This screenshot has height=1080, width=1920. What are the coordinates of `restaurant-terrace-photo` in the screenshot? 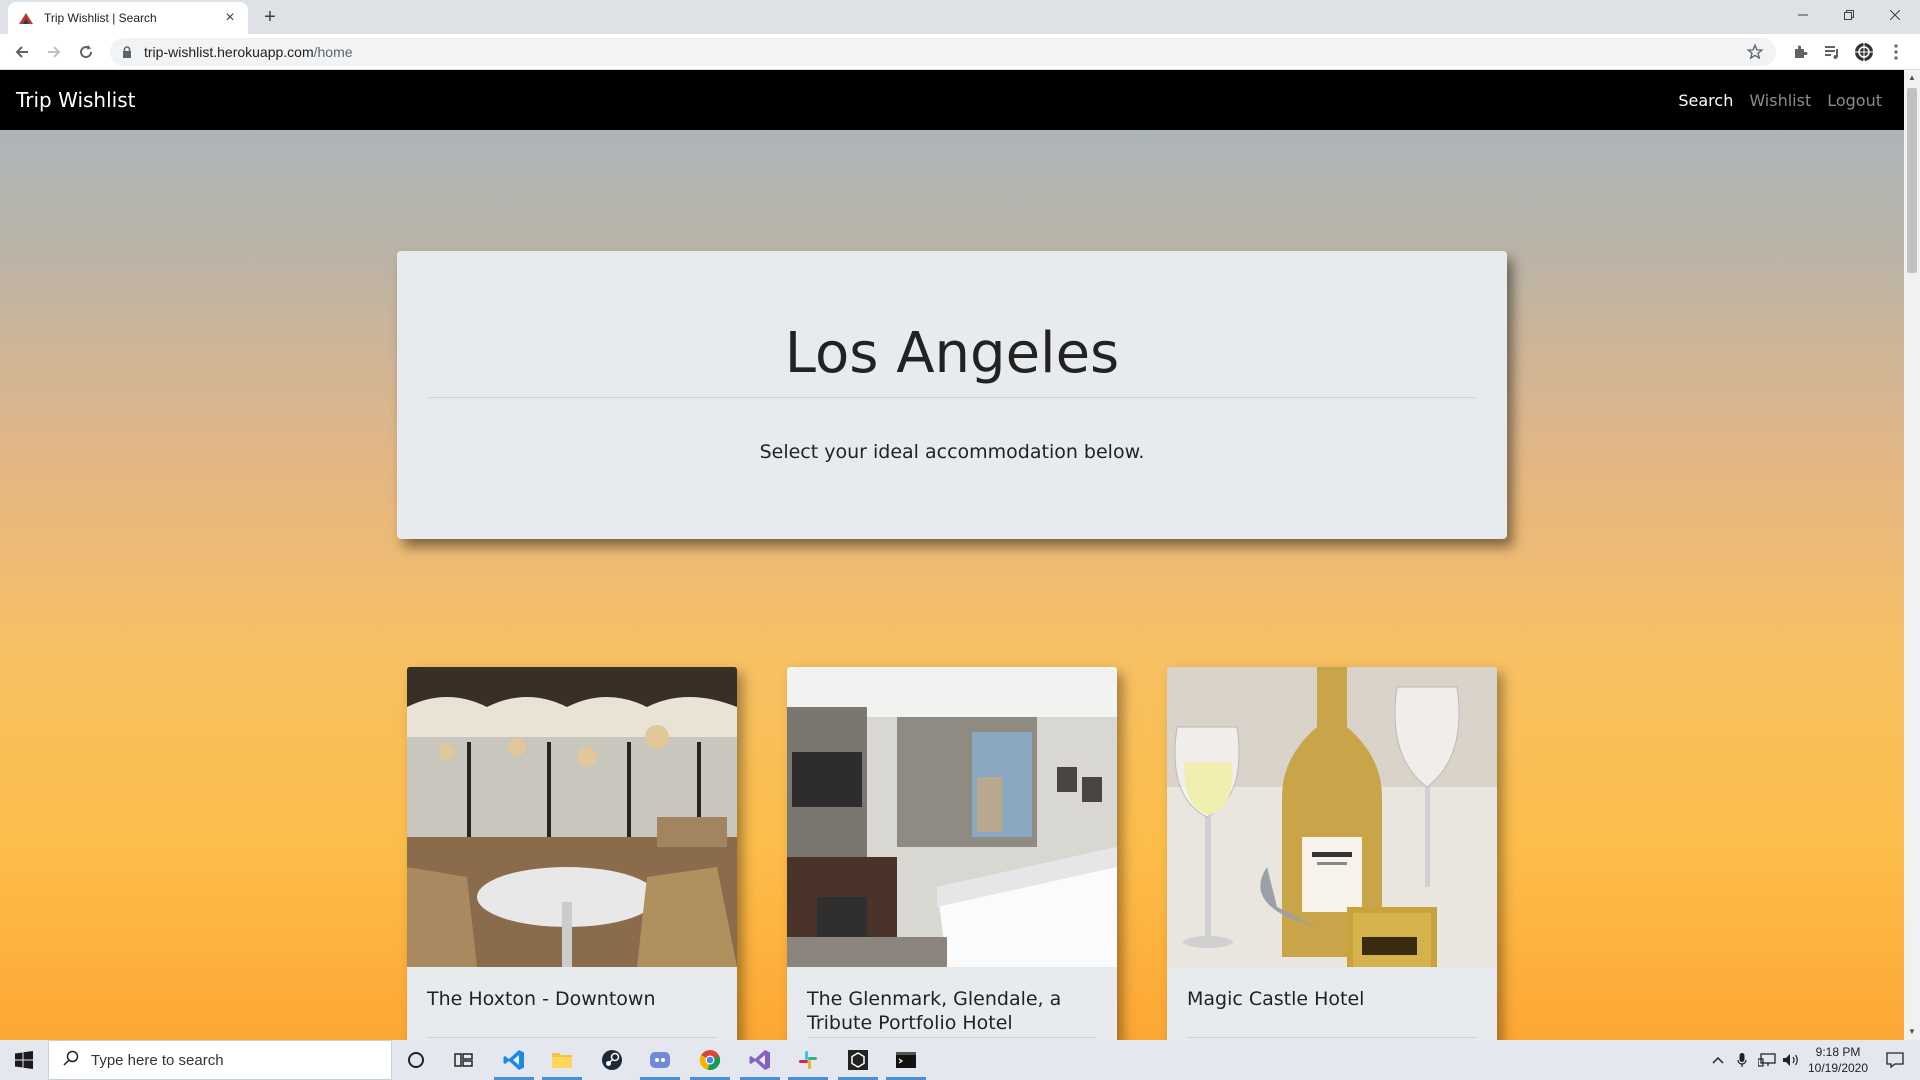 It's located at (572, 817).